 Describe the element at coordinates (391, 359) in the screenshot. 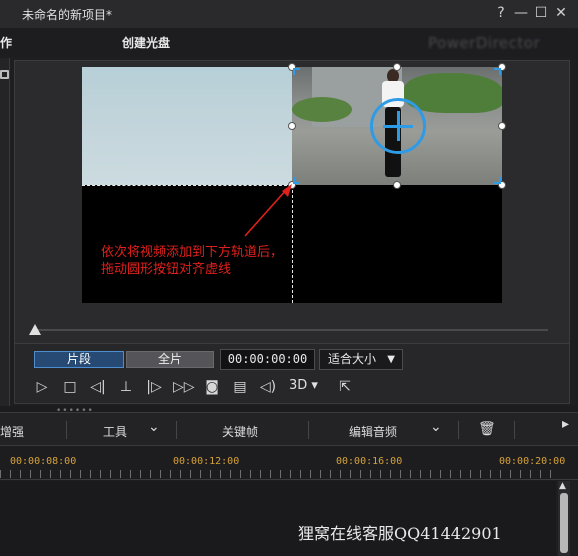

I see `chevron-down-icon: ▼` at that location.